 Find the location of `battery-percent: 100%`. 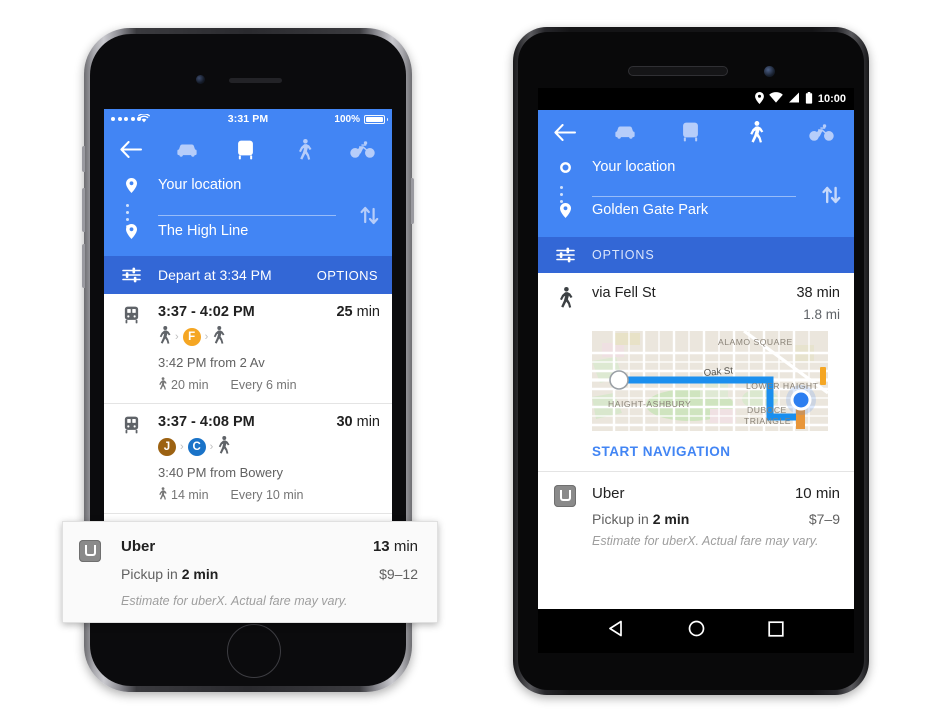

battery-percent: 100% is located at coordinates (347, 119).